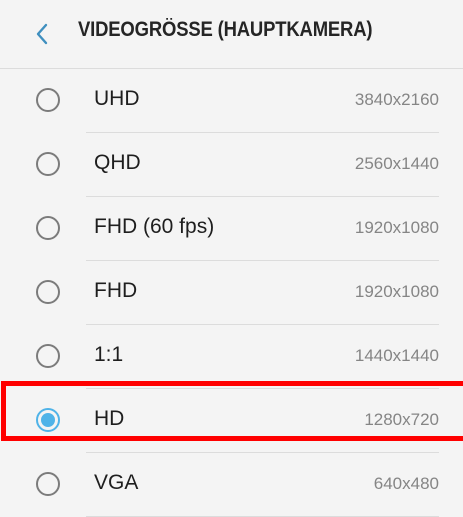 The width and height of the screenshot is (463, 517). I want to click on option-1-1: 1:1 1440x1440, so click(231, 357).